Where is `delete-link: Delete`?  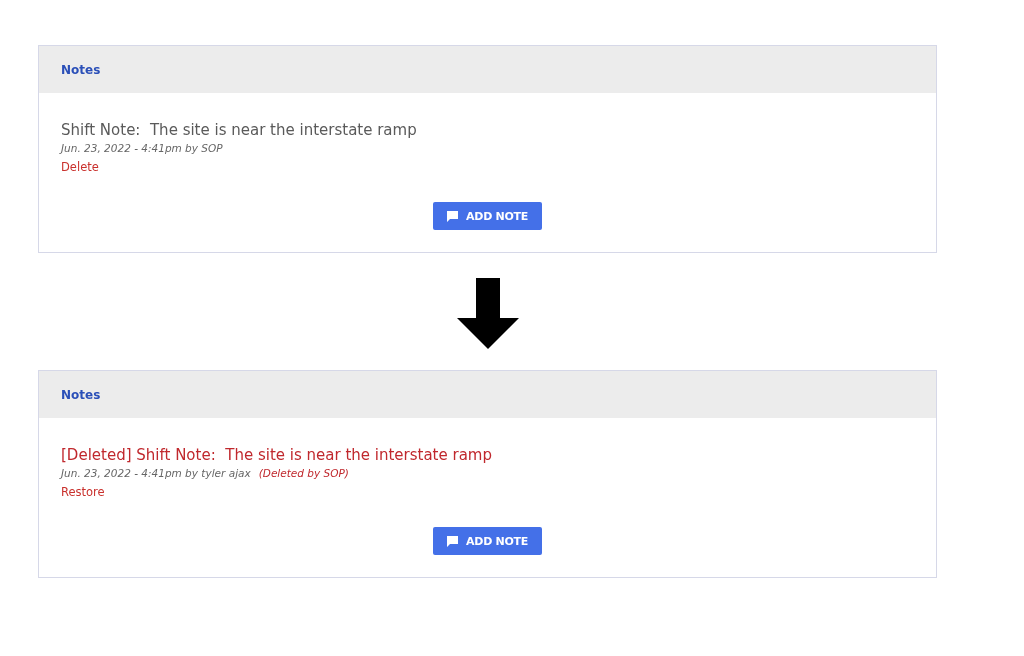
delete-link: Delete is located at coordinates (80, 167).